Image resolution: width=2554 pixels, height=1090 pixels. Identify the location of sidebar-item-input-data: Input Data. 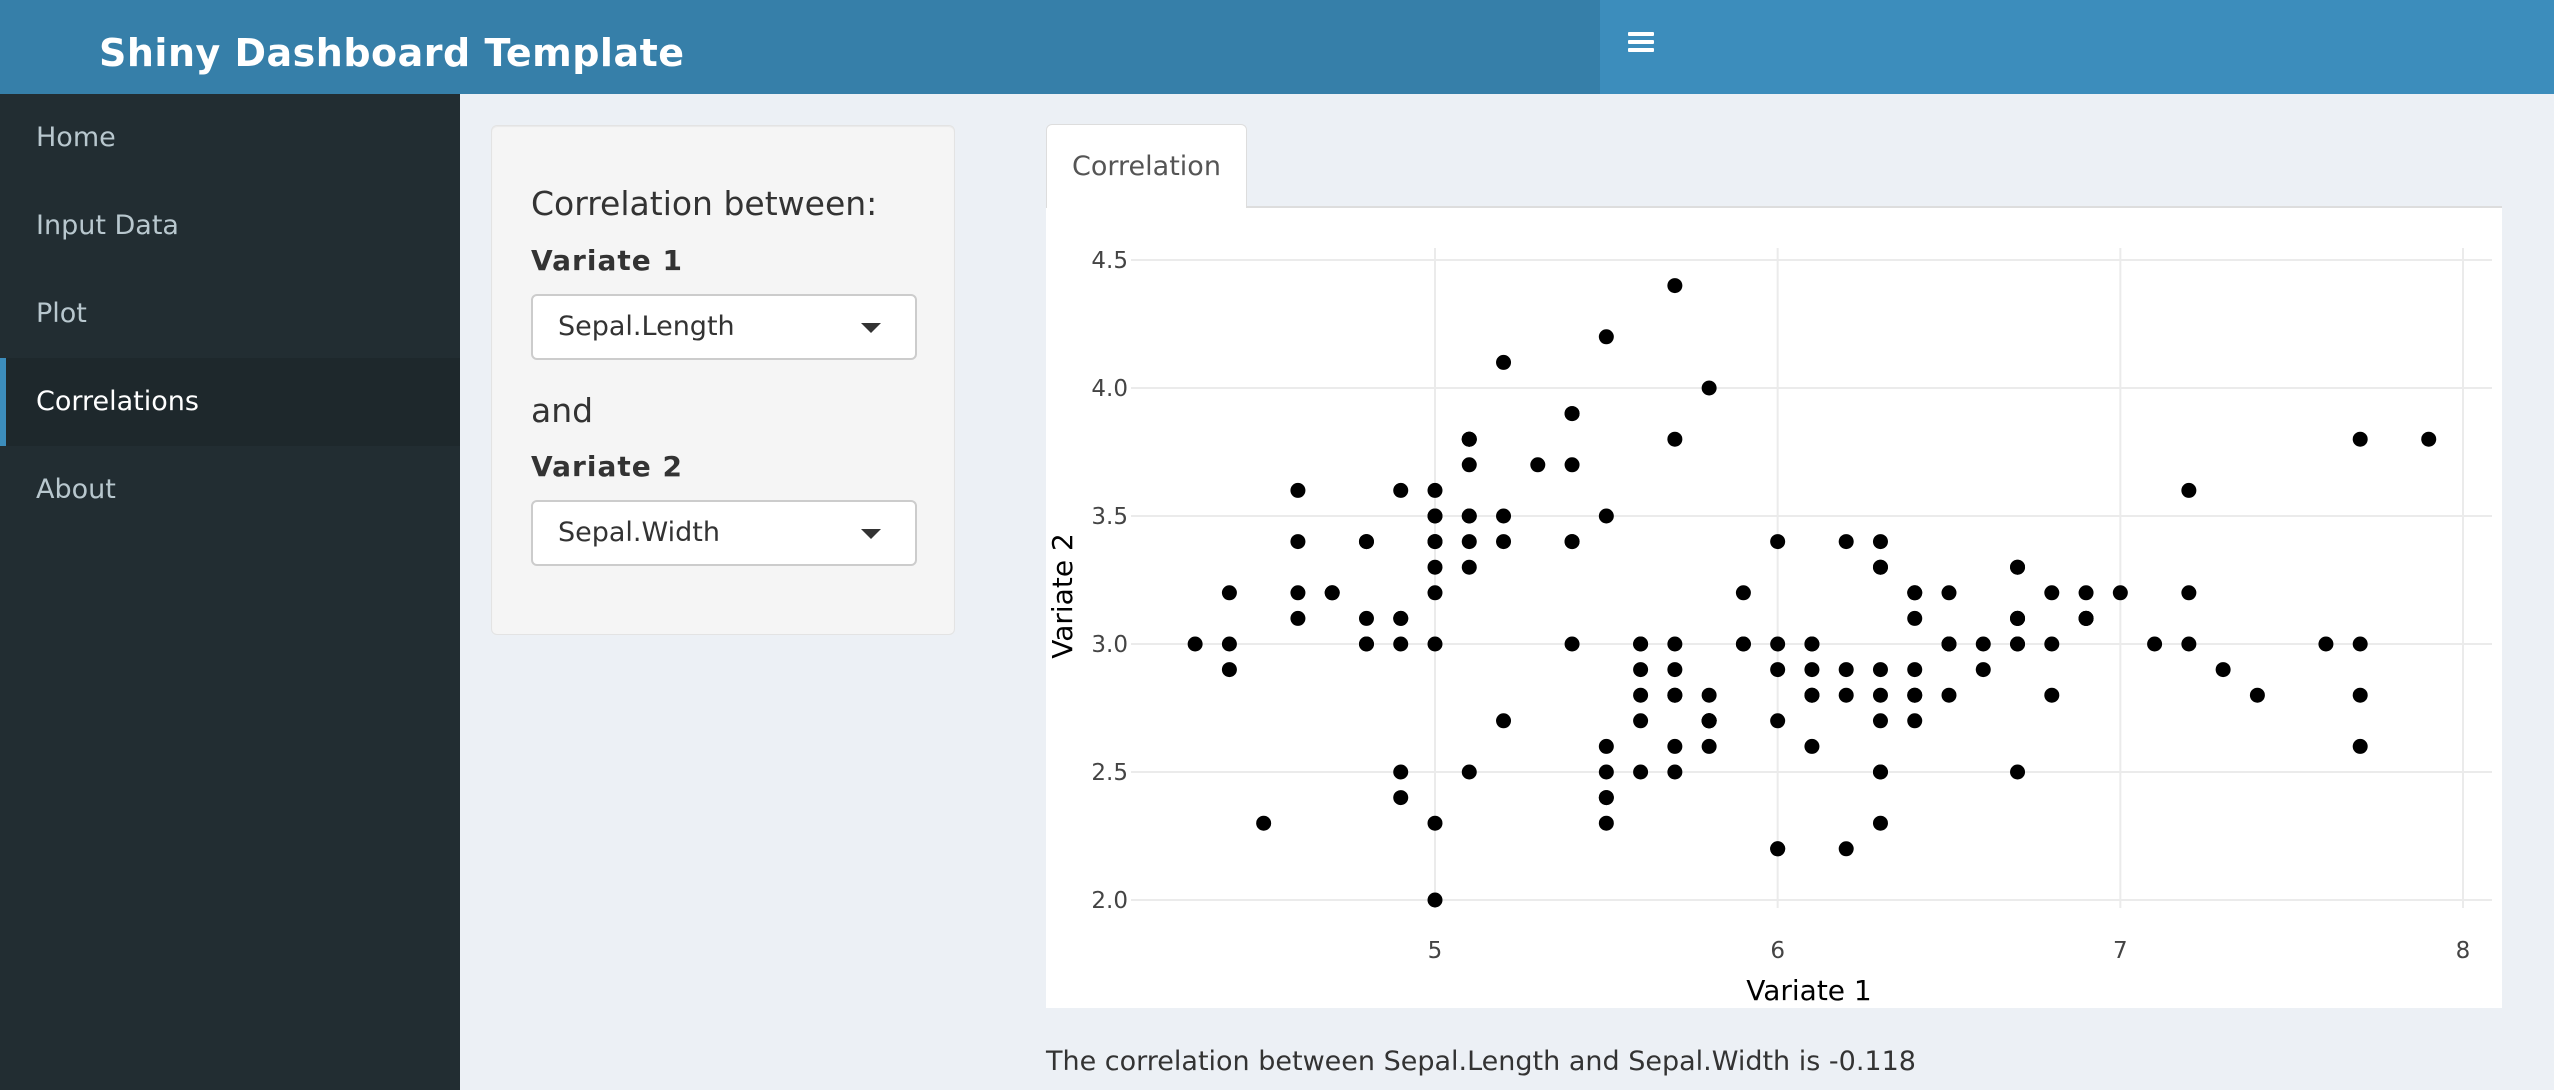
(230, 226).